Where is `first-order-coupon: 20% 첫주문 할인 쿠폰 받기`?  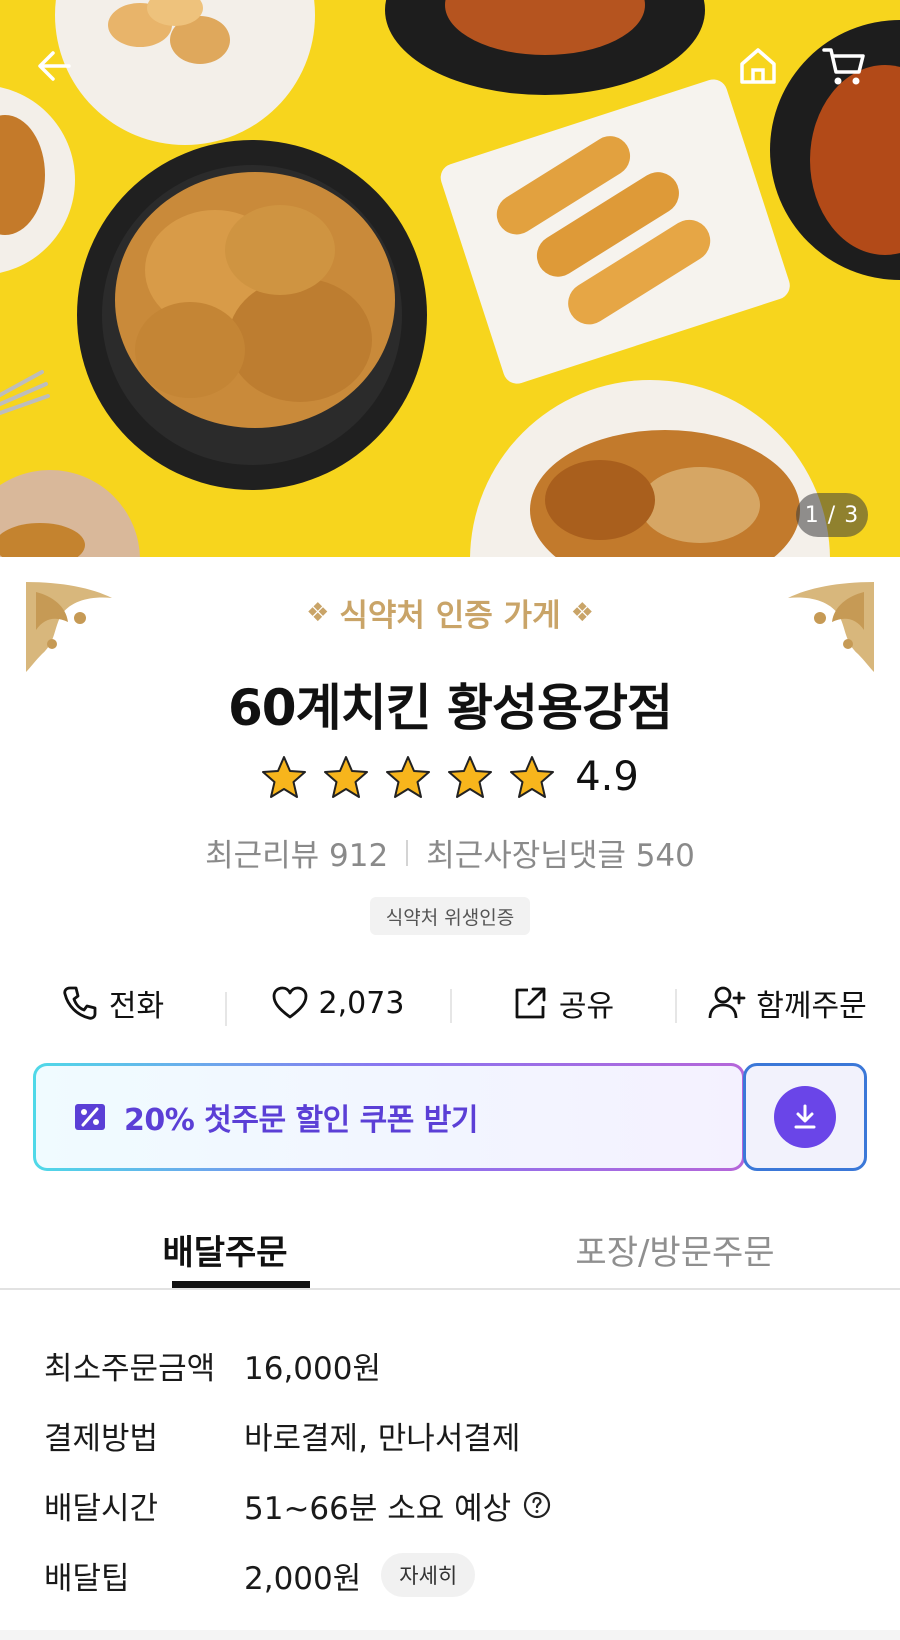
first-order-coupon: 20% 첫주문 할인 쿠폰 받기 is located at coordinates (450, 1117).